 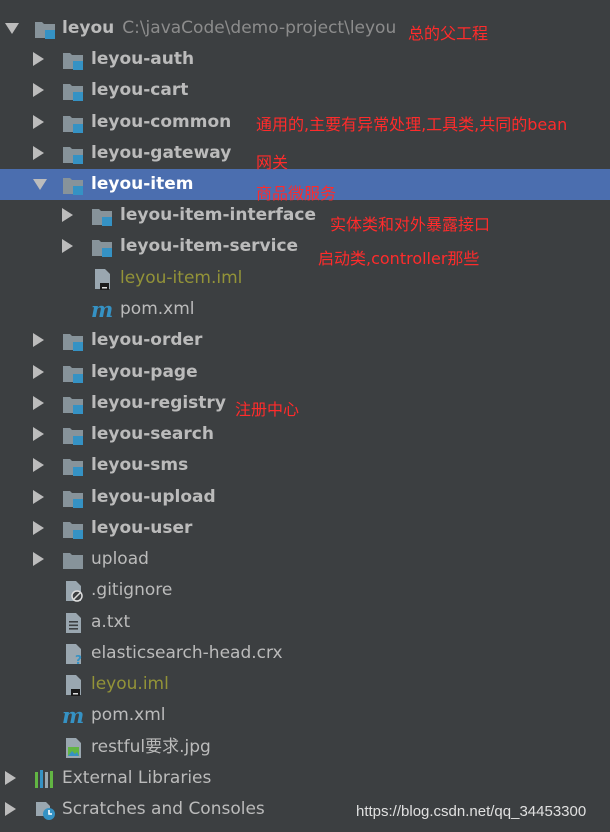 I want to click on module-label: leyou-item-service, so click(x=209, y=246).